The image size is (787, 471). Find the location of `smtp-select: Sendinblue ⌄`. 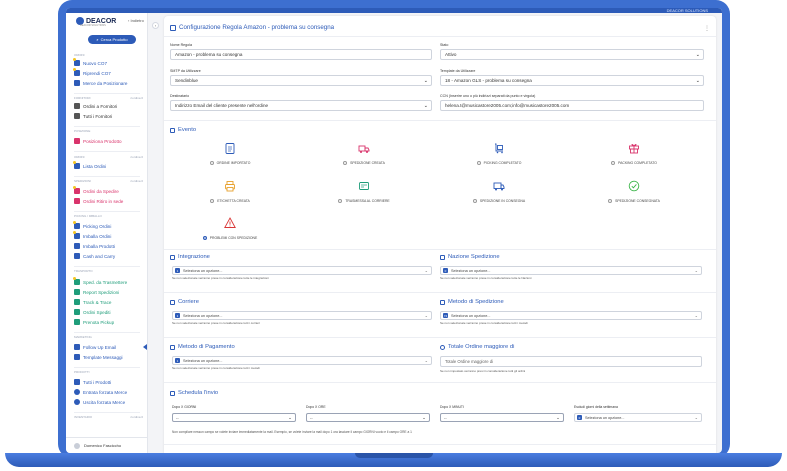

smtp-select: Sendinblue ⌄ is located at coordinates (301, 80).